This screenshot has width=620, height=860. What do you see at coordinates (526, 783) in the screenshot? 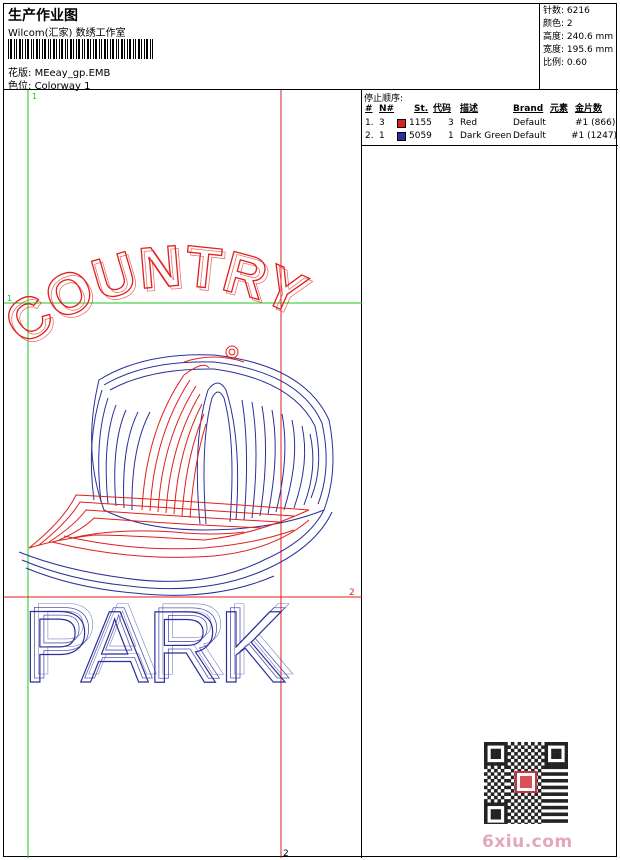
I see `qr-code` at bounding box center [526, 783].